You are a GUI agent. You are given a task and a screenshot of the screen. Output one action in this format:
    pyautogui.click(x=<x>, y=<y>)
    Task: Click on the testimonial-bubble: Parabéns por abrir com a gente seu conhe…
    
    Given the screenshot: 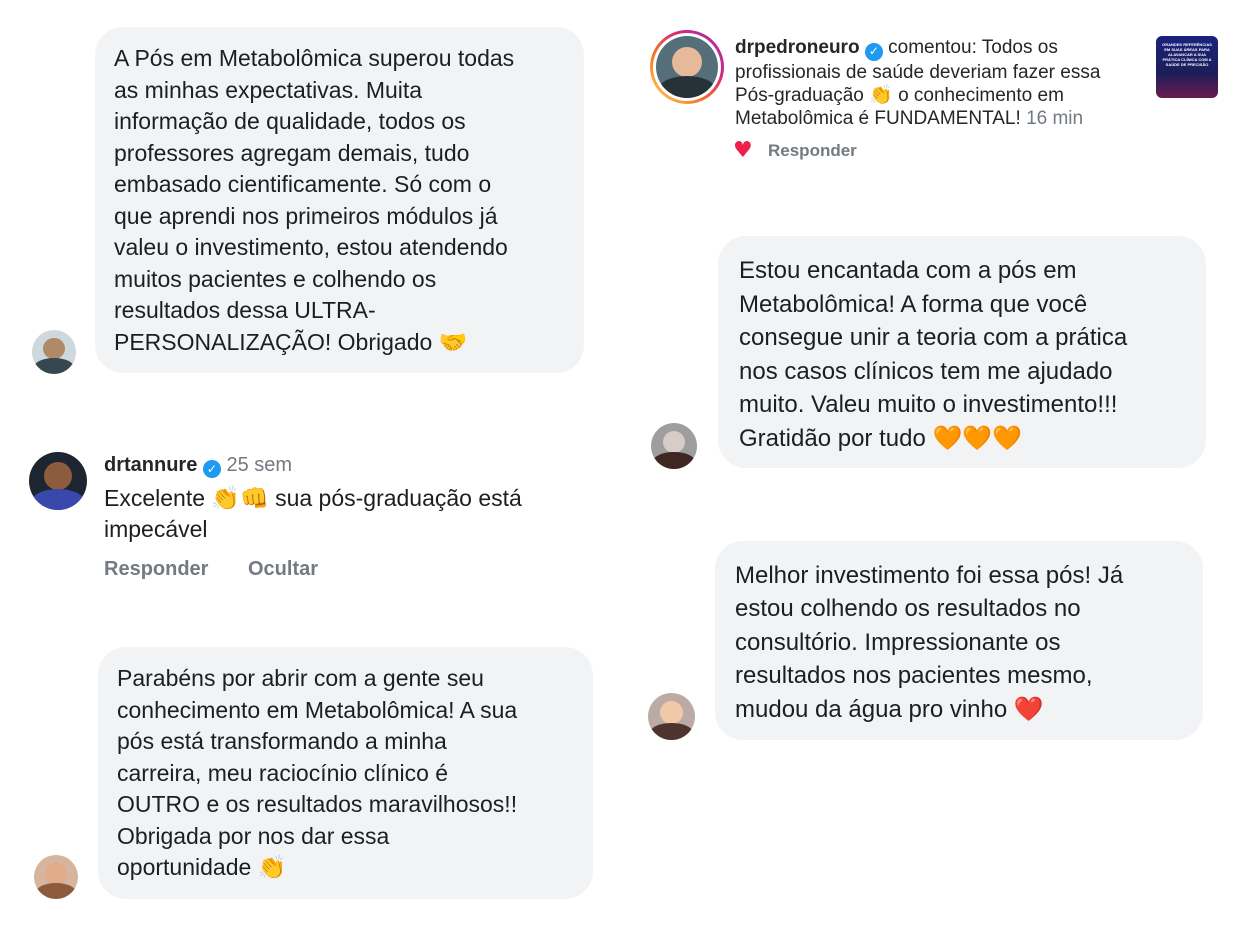 What is the action you would take?
    pyautogui.click(x=345, y=773)
    